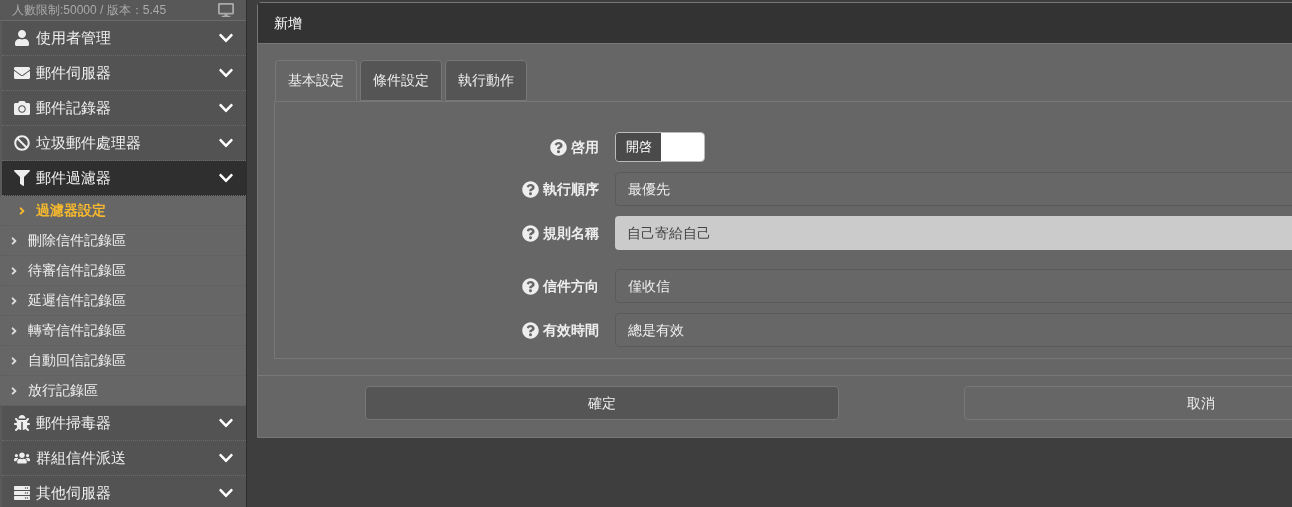  Describe the element at coordinates (124, 423) in the screenshot. I see `sidebar-item: 郵件掃毒器` at that location.